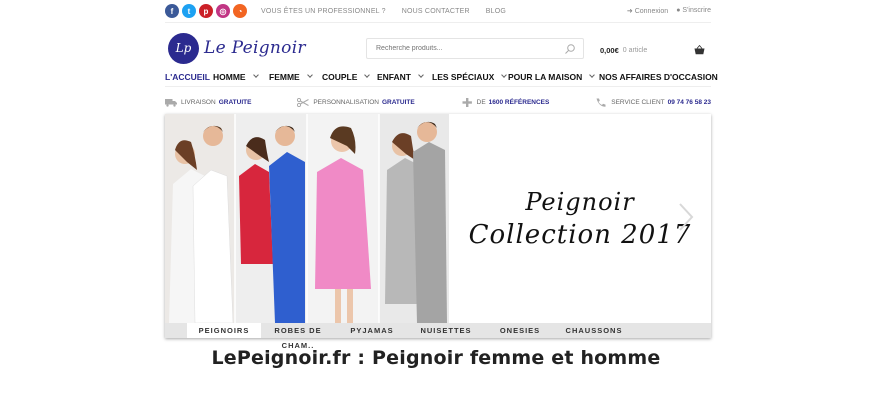  I want to click on login-label: Connexion, so click(651, 11).